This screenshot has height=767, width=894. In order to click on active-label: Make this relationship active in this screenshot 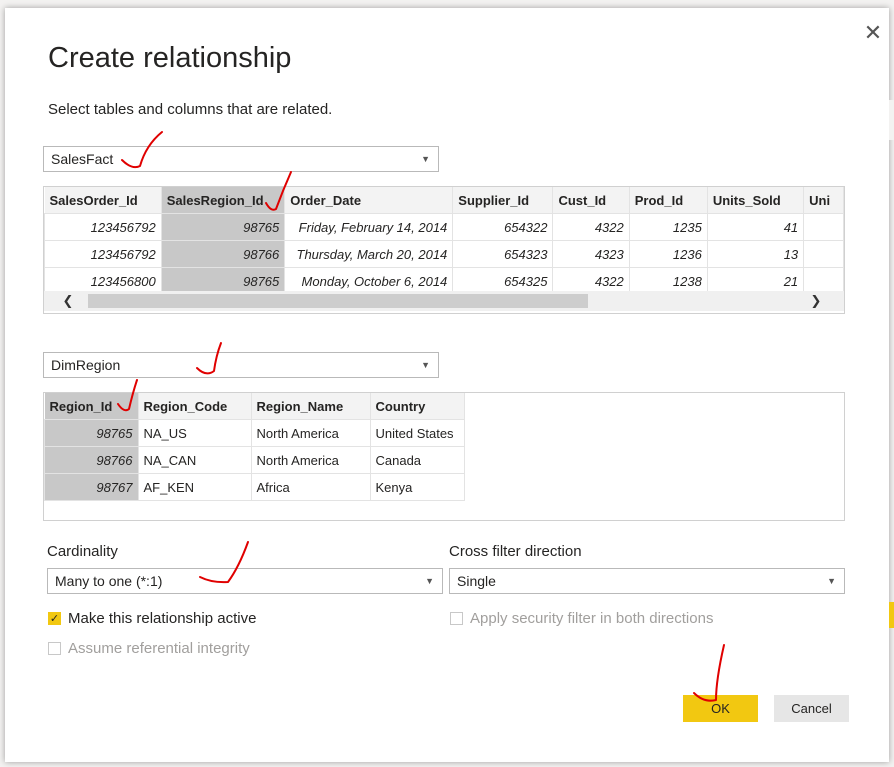, I will do `click(162, 618)`.